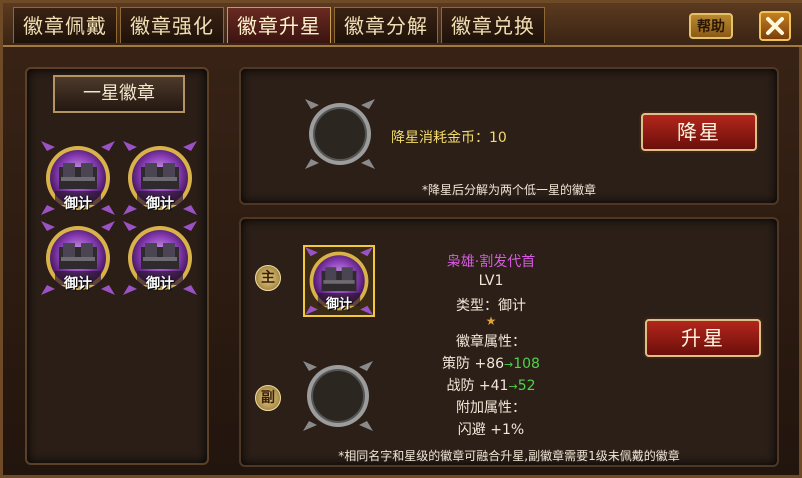 The image size is (802, 478). Describe the element at coordinates (509, 456) in the screenshot. I see `upgrade-note: *相同名字和星级的徽章可融合升星,副徽章需要1级未佩戴的徽章` at that location.